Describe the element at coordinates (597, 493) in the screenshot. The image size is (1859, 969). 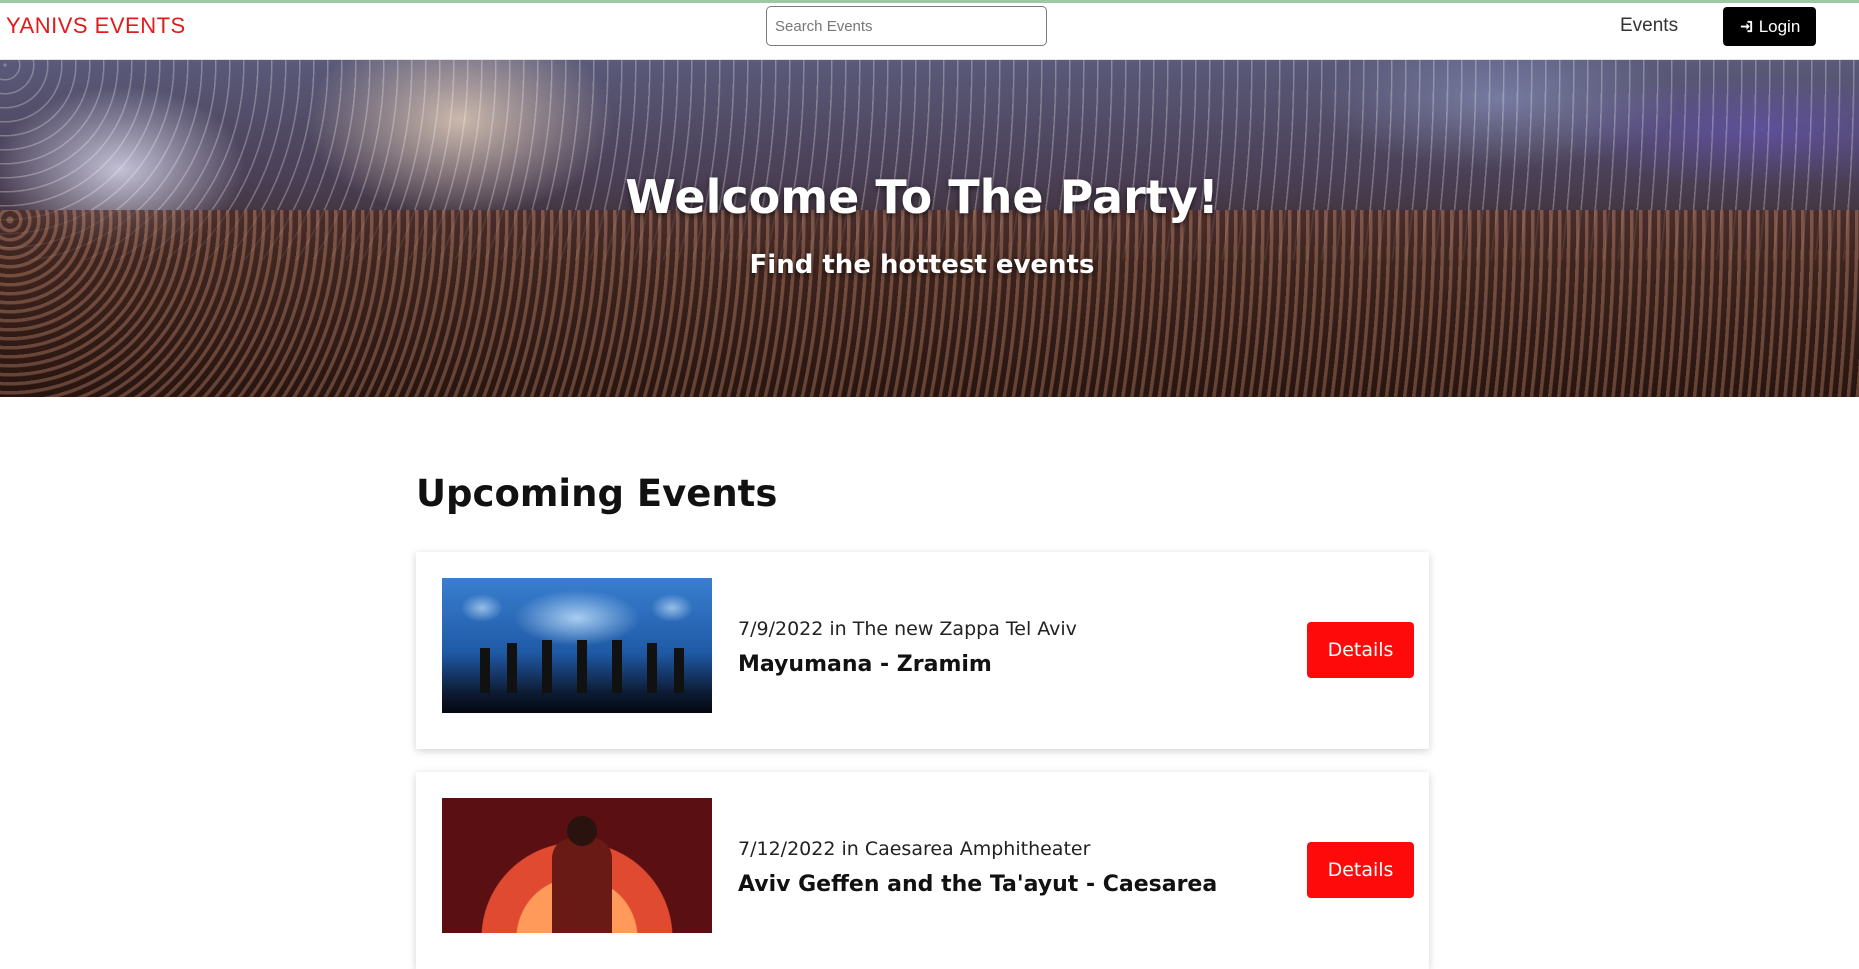
I see `upcoming-events-heading: Upcoming Events` at that location.